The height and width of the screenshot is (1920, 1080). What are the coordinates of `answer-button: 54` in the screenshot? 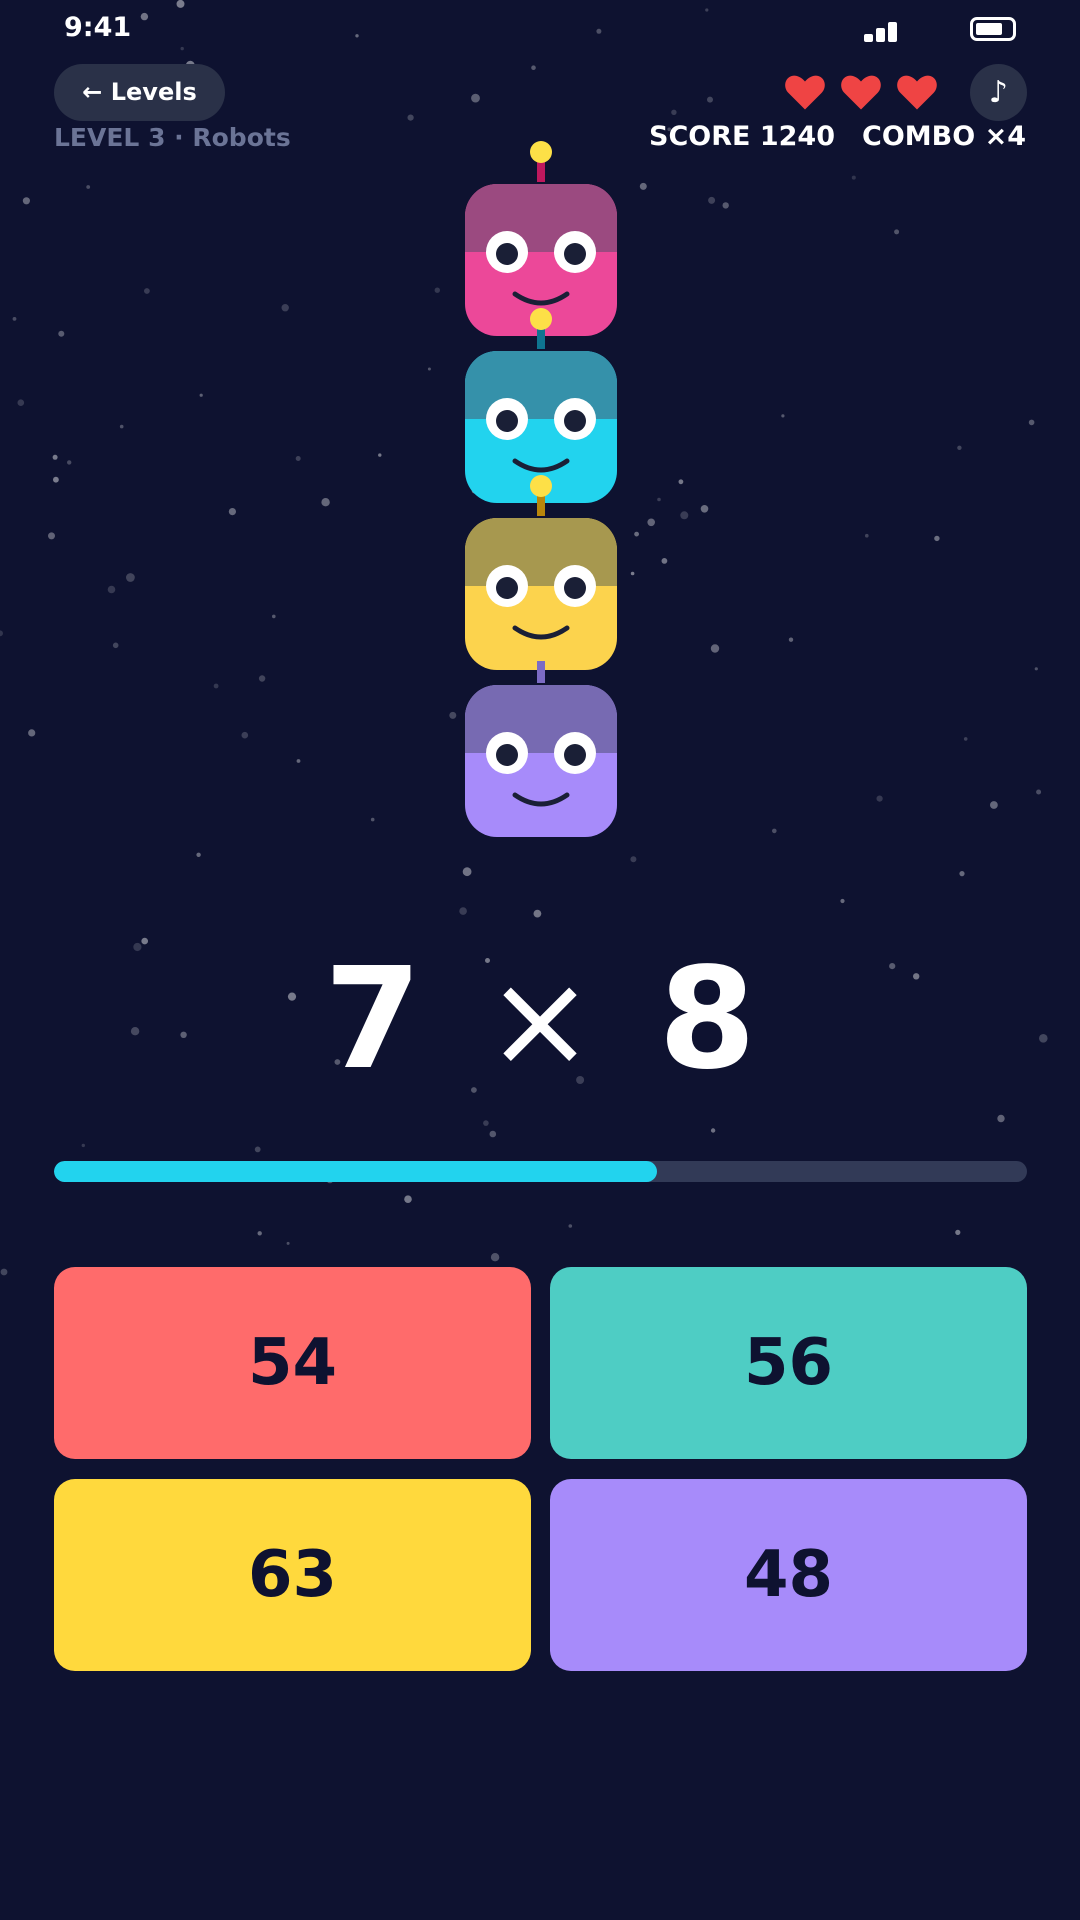 It's located at (292, 1363).